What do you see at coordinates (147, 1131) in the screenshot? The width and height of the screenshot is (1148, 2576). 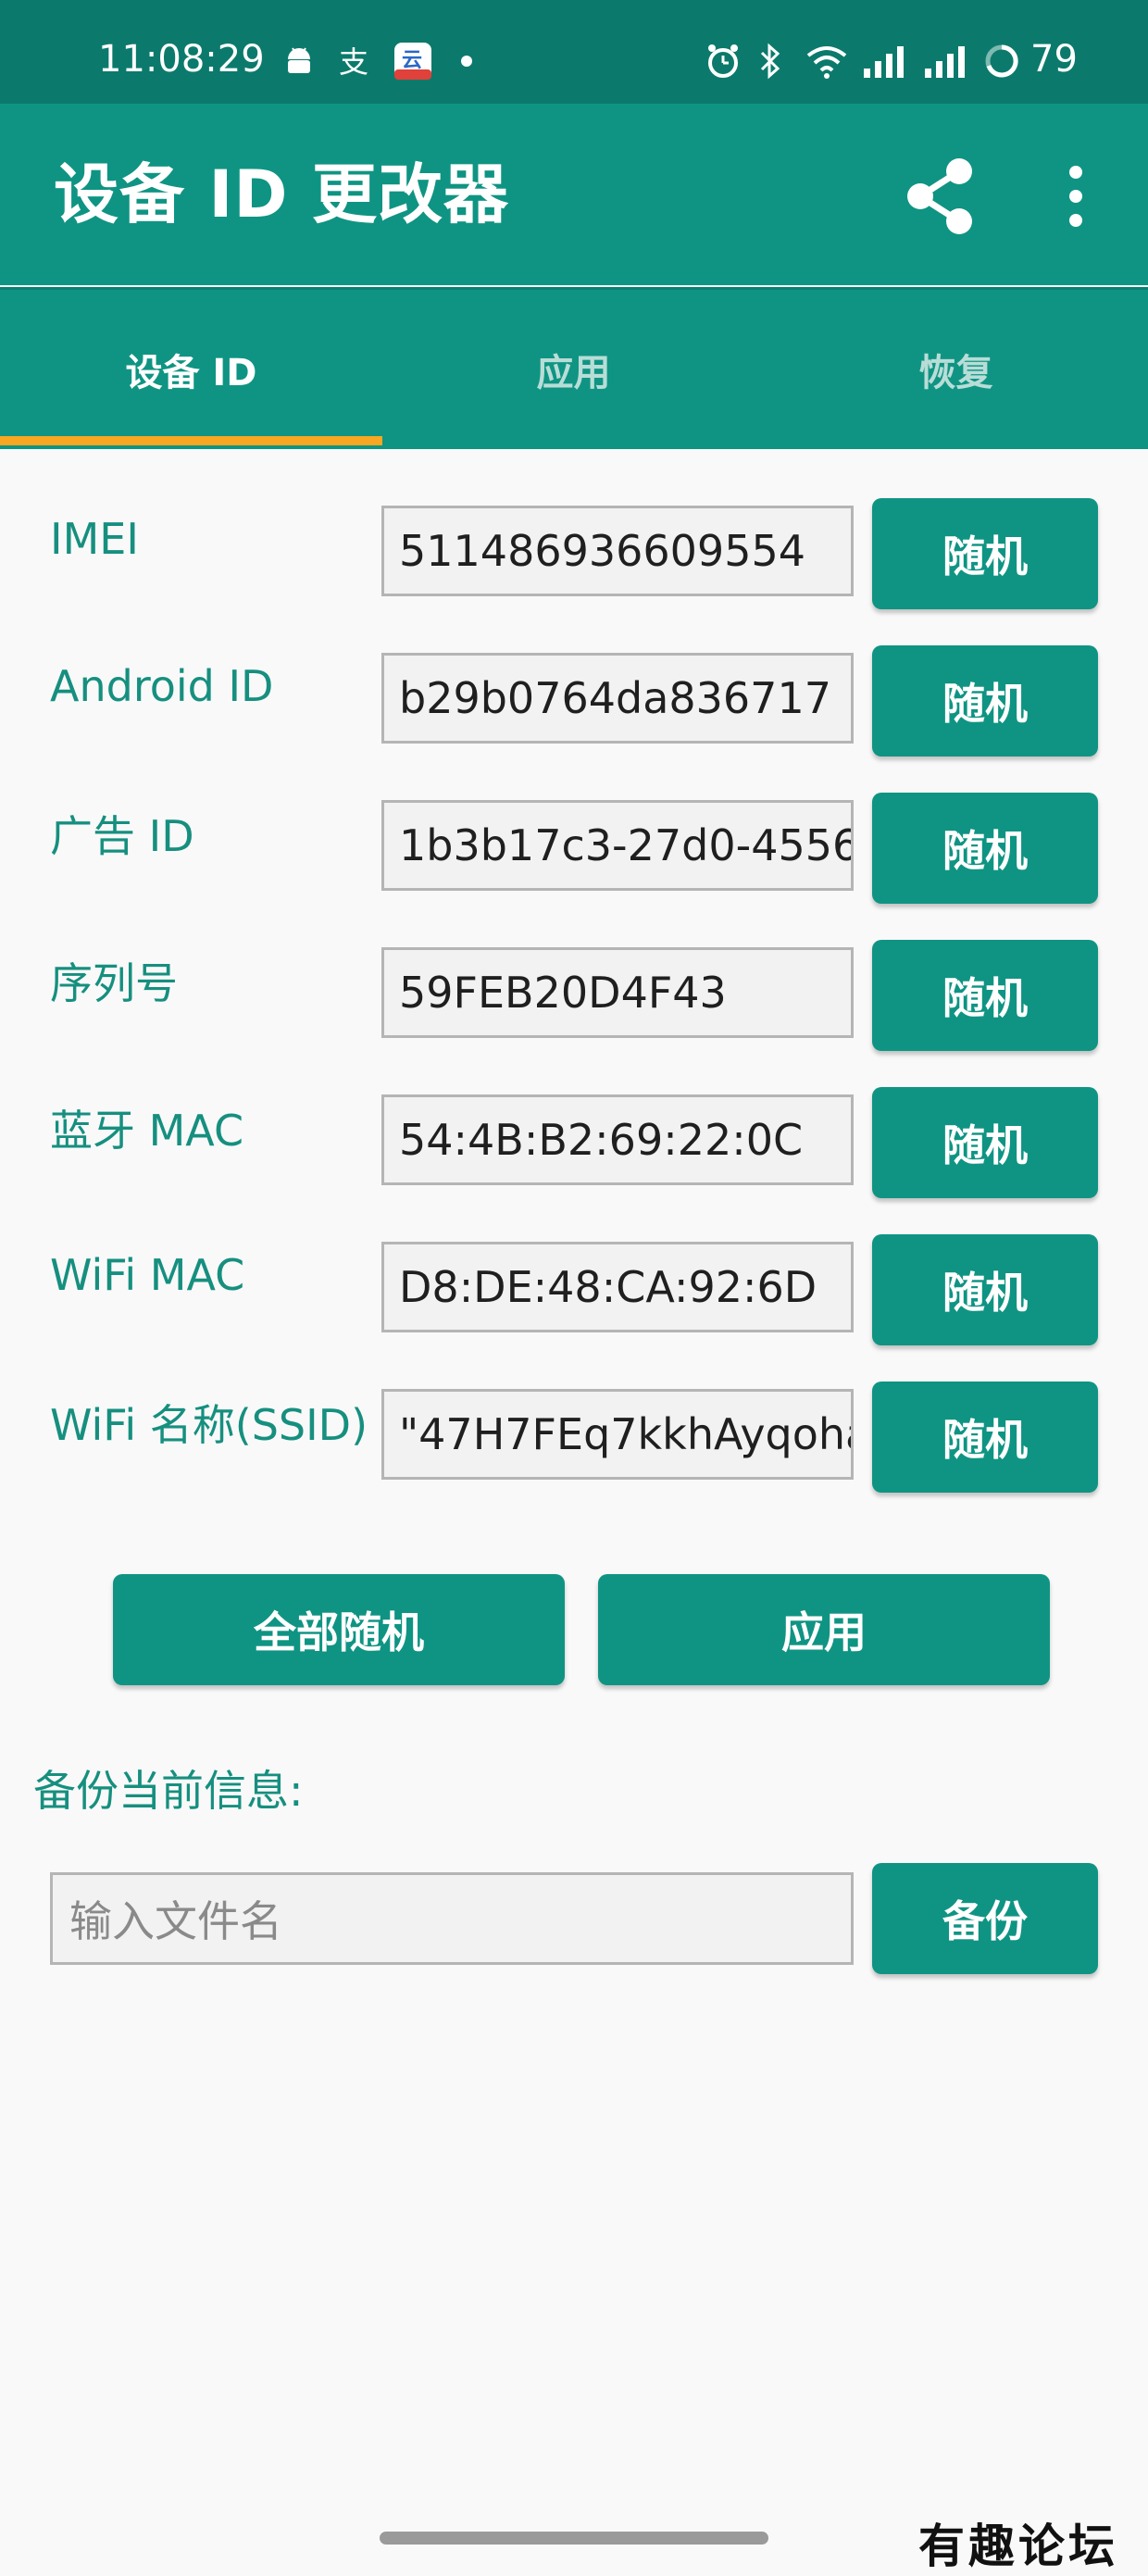 I see `field-label: 蓝牙 MAC` at bounding box center [147, 1131].